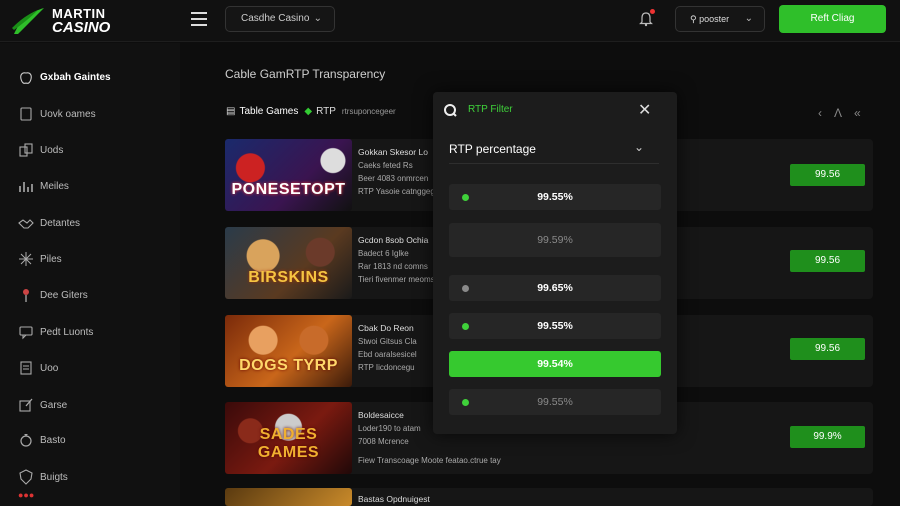 This screenshot has height=506, width=900. I want to click on ring-icon, so click(26, 440).